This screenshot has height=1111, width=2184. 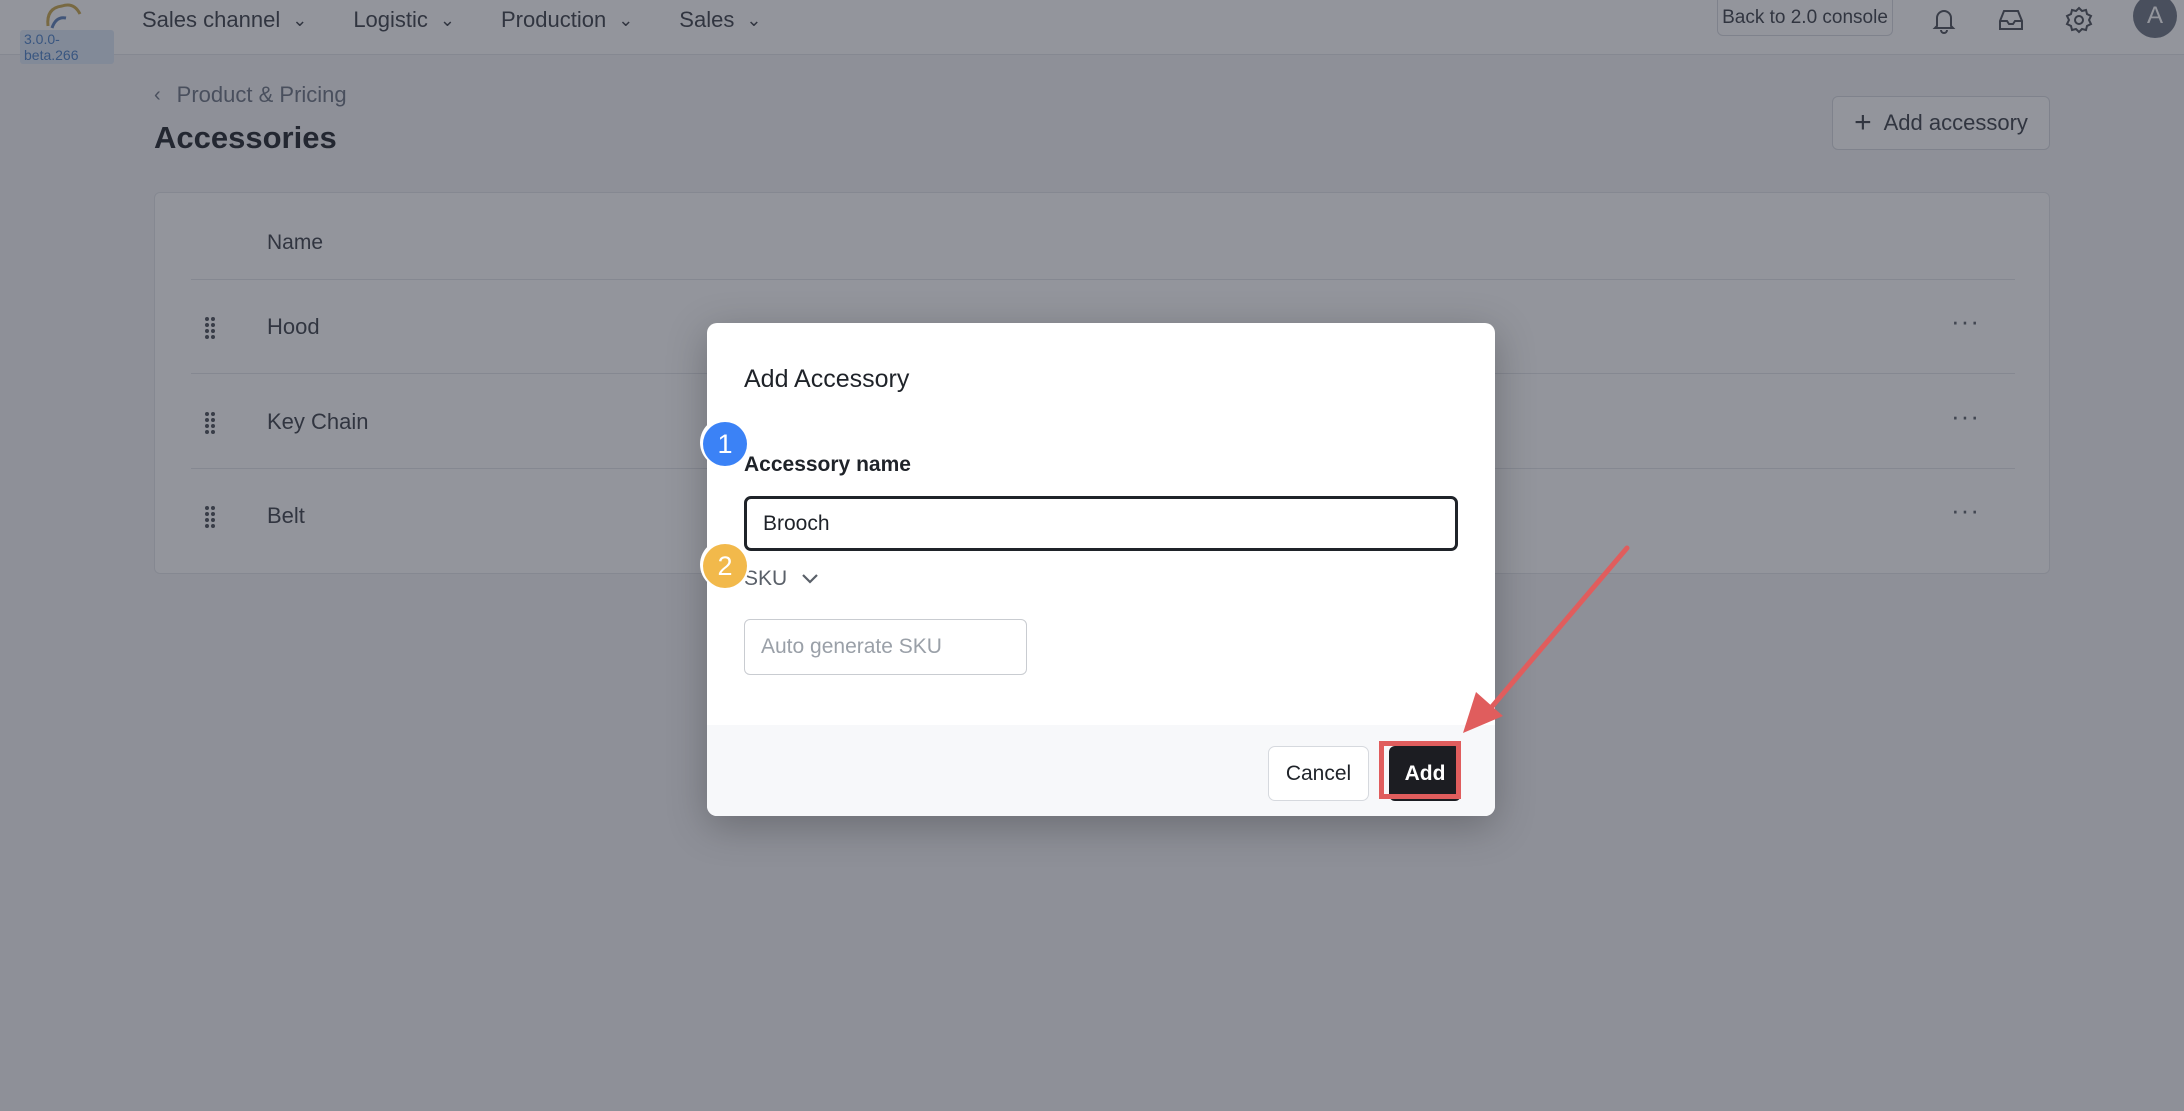 I want to click on dialog-title: Add Accessory, so click(x=827, y=379).